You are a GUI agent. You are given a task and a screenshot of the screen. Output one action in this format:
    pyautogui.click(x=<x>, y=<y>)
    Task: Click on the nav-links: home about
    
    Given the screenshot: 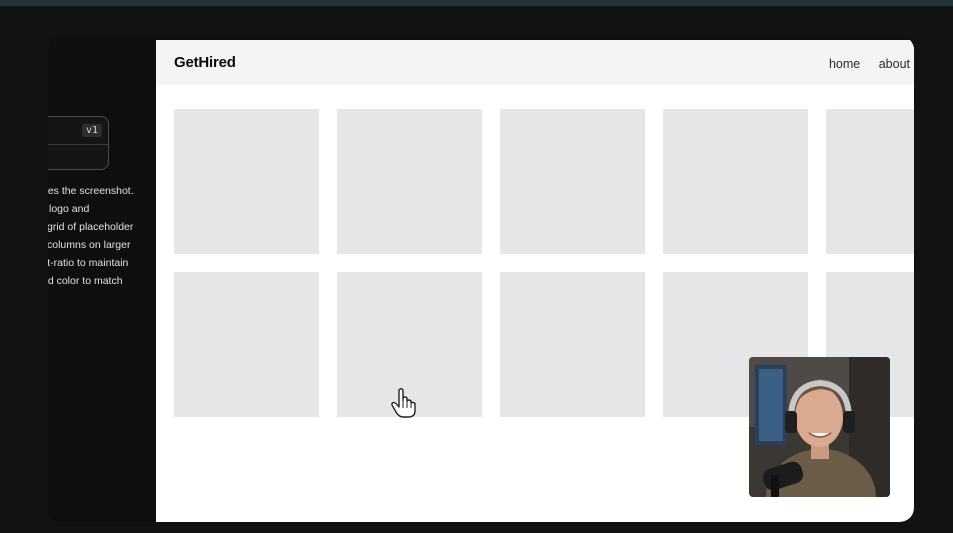 What is the action you would take?
    pyautogui.click(x=862, y=64)
    